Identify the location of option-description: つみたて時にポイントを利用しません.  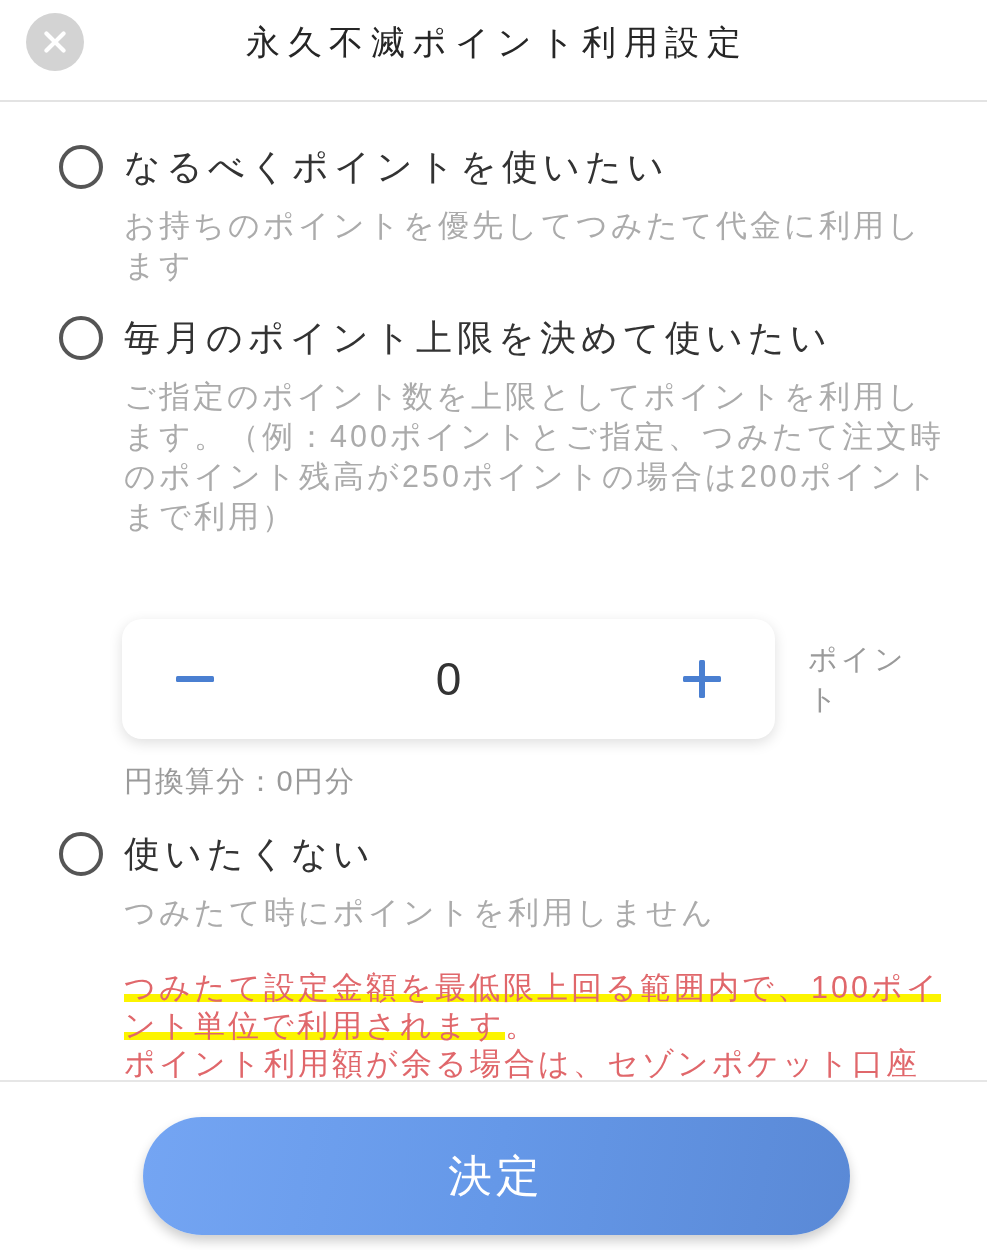
(420, 912).